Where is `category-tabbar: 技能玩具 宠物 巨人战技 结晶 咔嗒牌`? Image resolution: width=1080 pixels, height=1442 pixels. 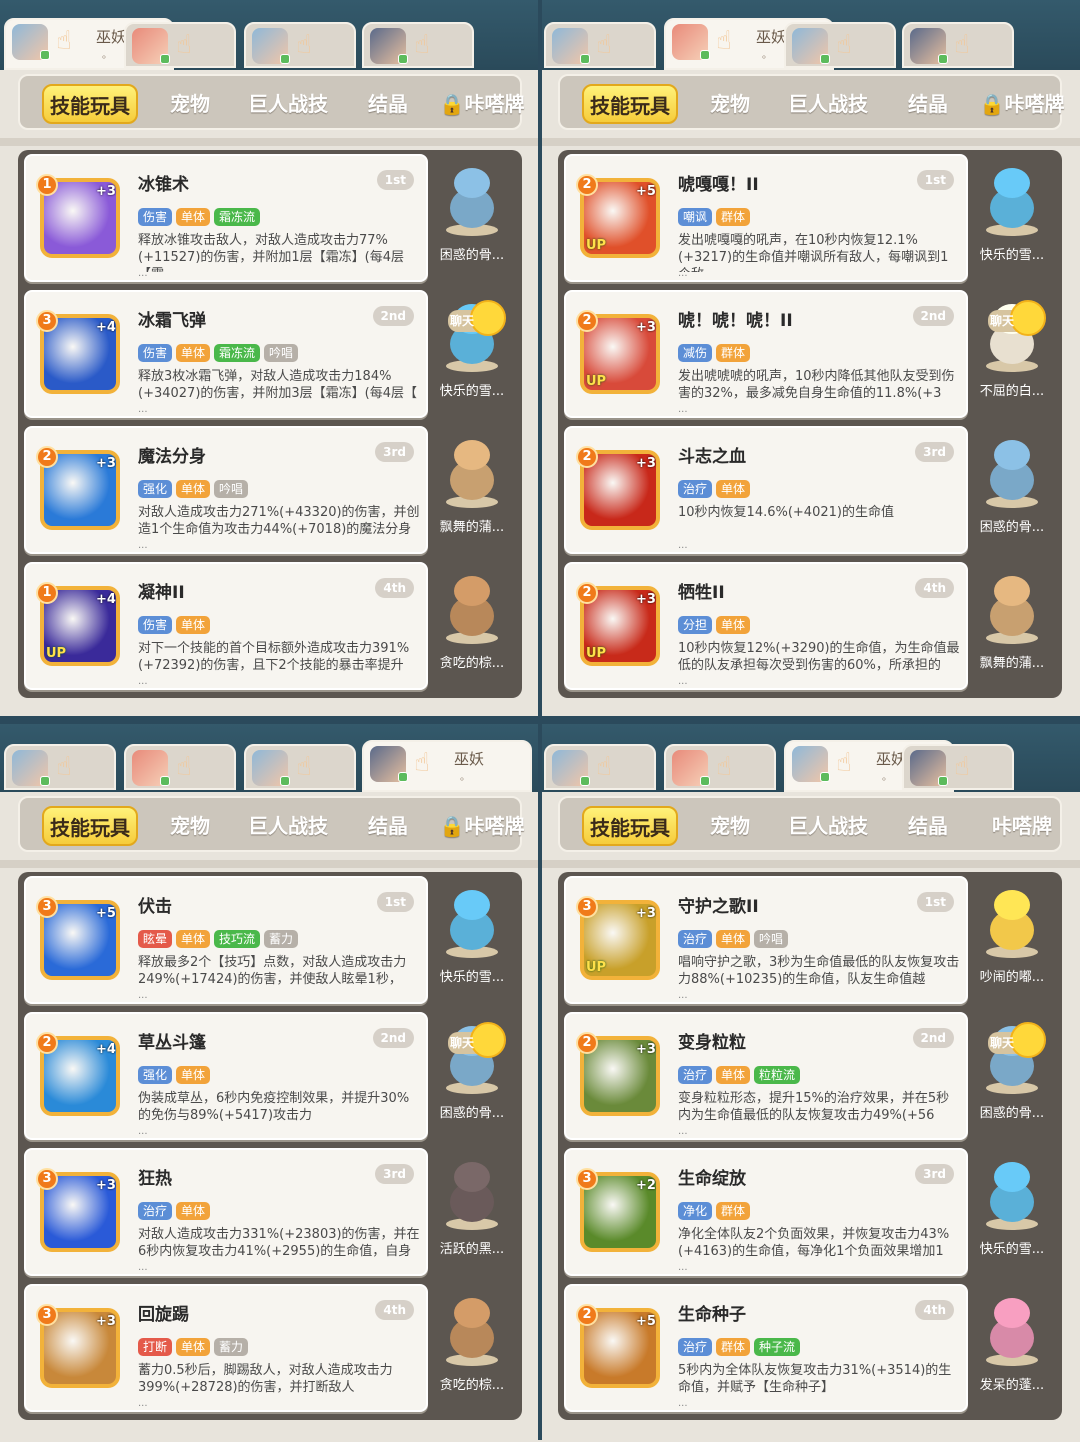 category-tabbar: 技能玩具 宠物 巨人战技 结晶 咔嗒牌 is located at coordinates (810, 824).